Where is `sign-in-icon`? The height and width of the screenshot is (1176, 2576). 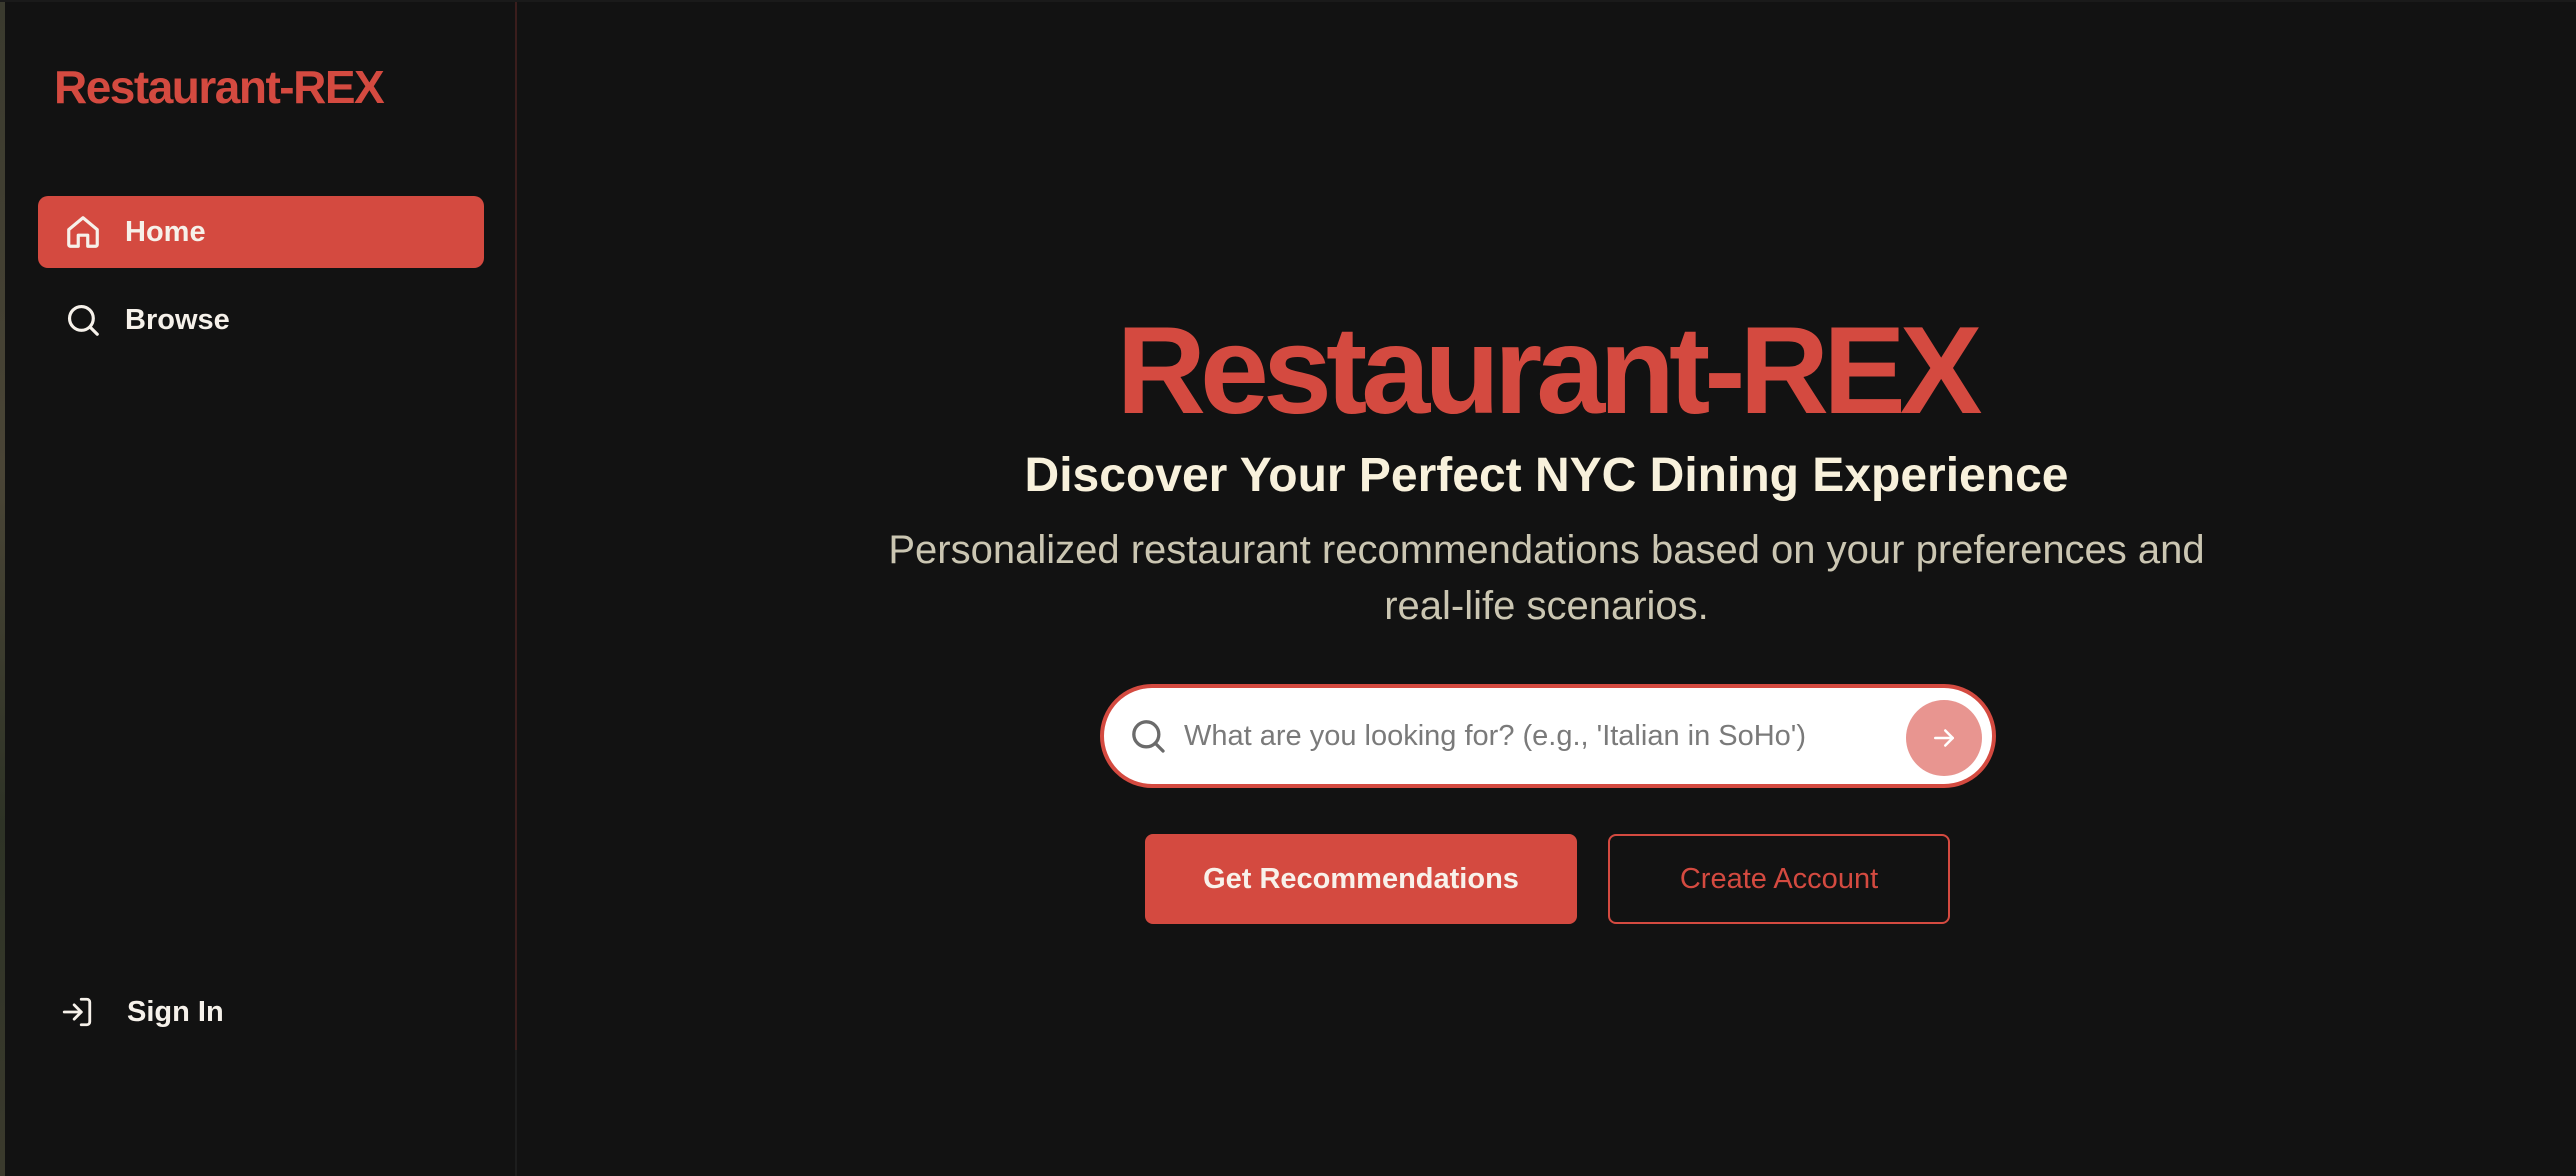
sign-in-icon is located at coordinates (77, 1012).